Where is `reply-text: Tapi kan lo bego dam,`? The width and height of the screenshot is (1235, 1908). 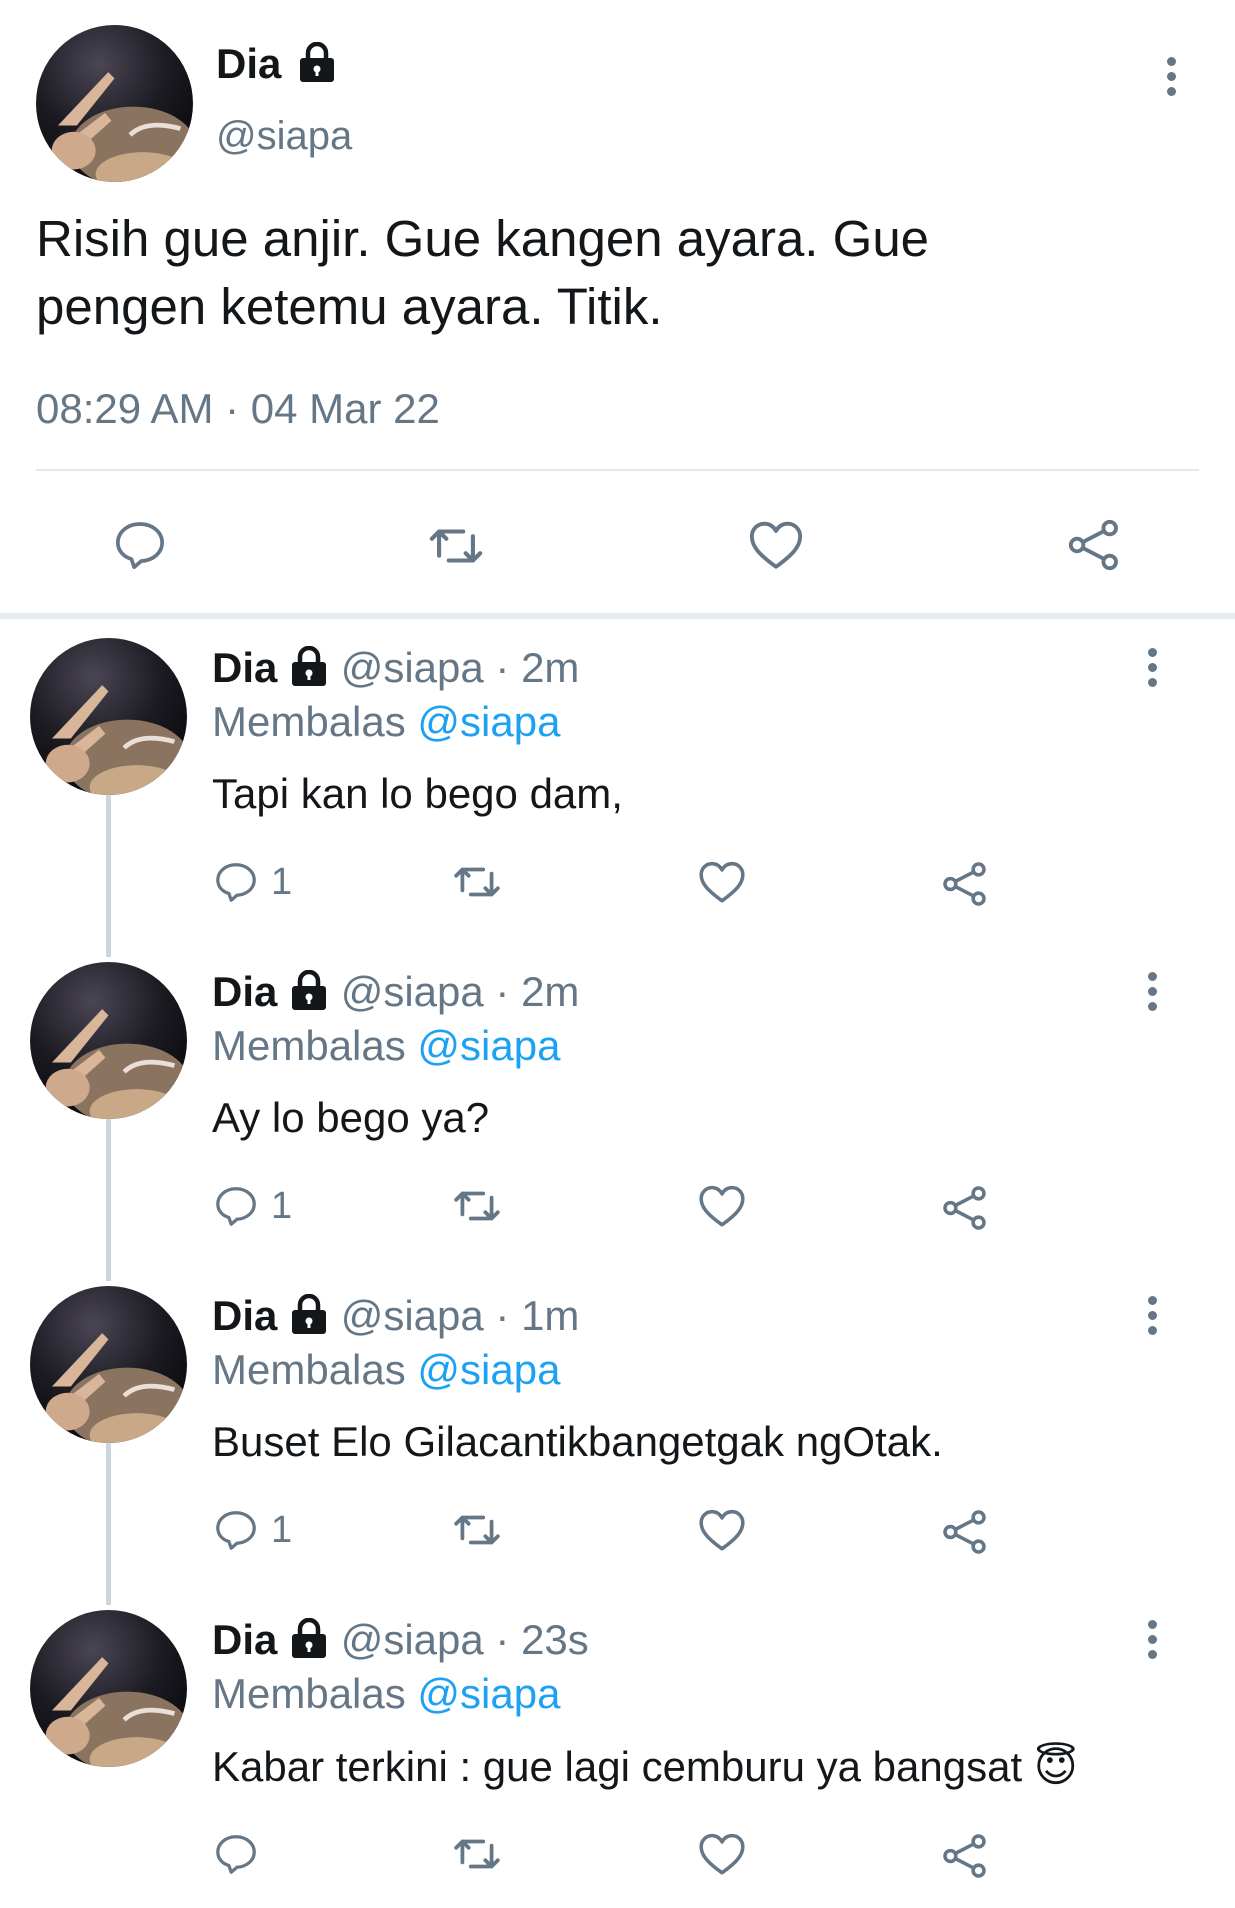
reply-text: Tapi kan lo bego dam, is located at coordinates (417, 794).